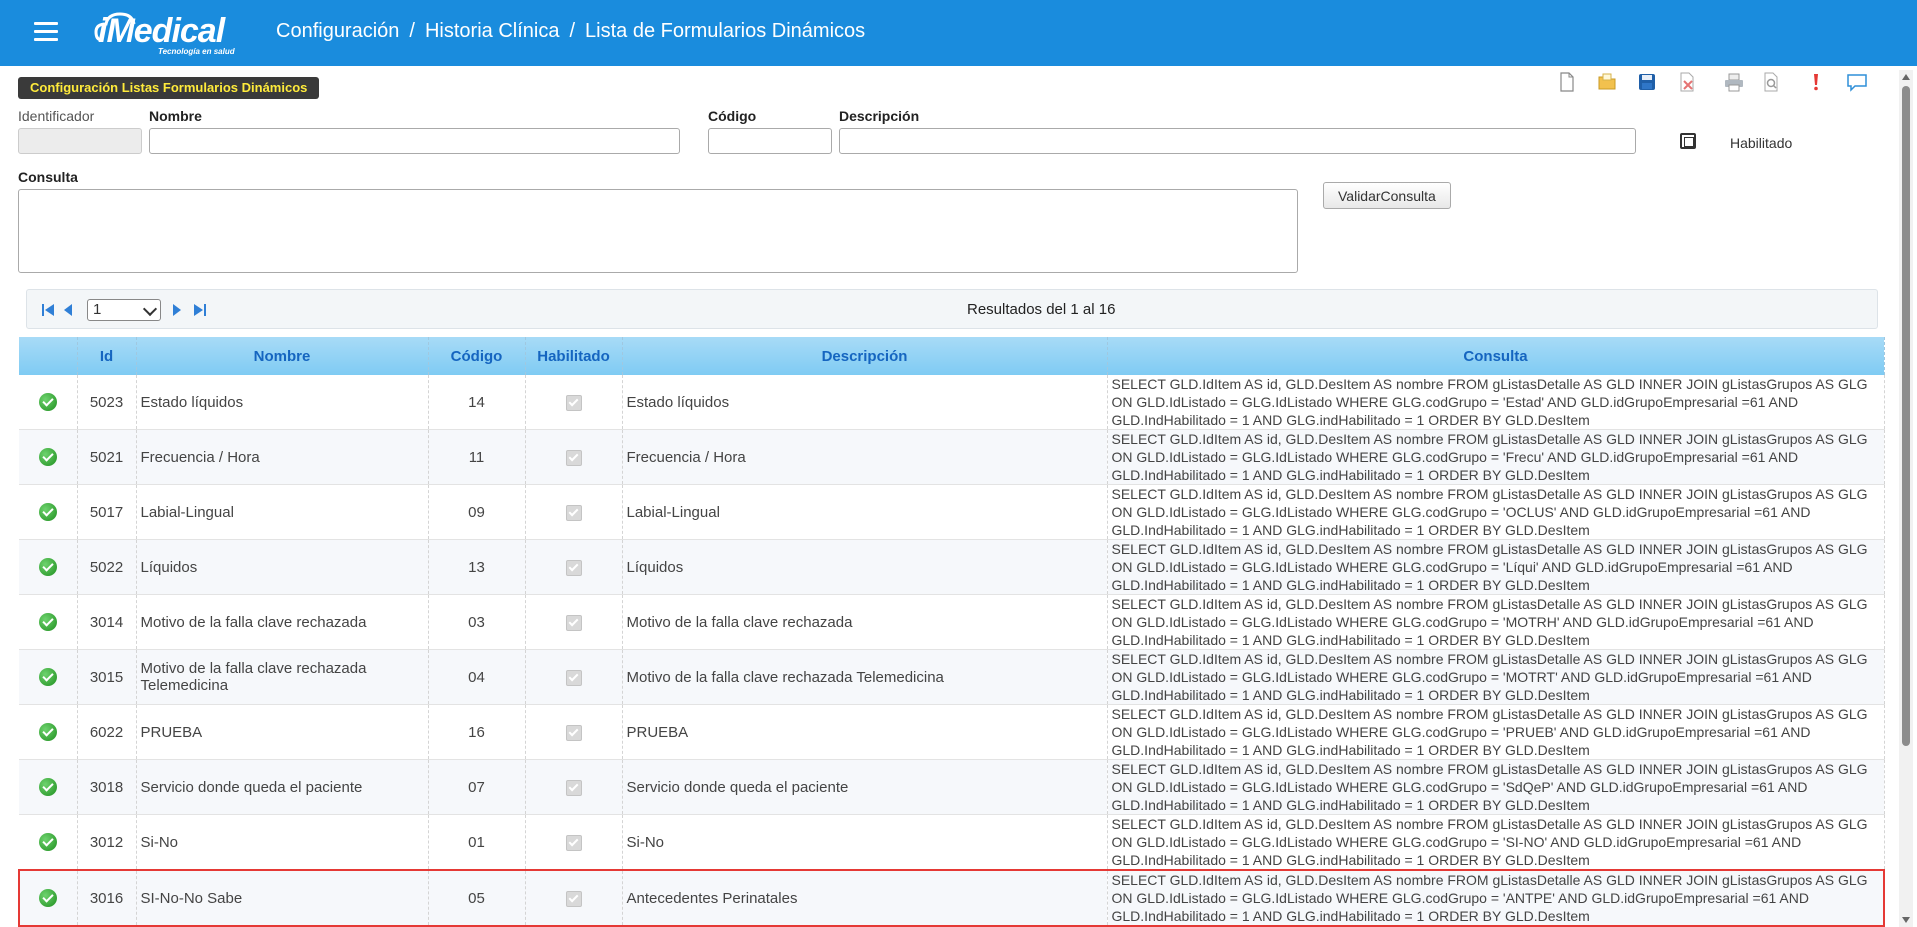 The width and height of the screenshot is (1917, 927). I want to click on codigo-field, so click(770, 141).